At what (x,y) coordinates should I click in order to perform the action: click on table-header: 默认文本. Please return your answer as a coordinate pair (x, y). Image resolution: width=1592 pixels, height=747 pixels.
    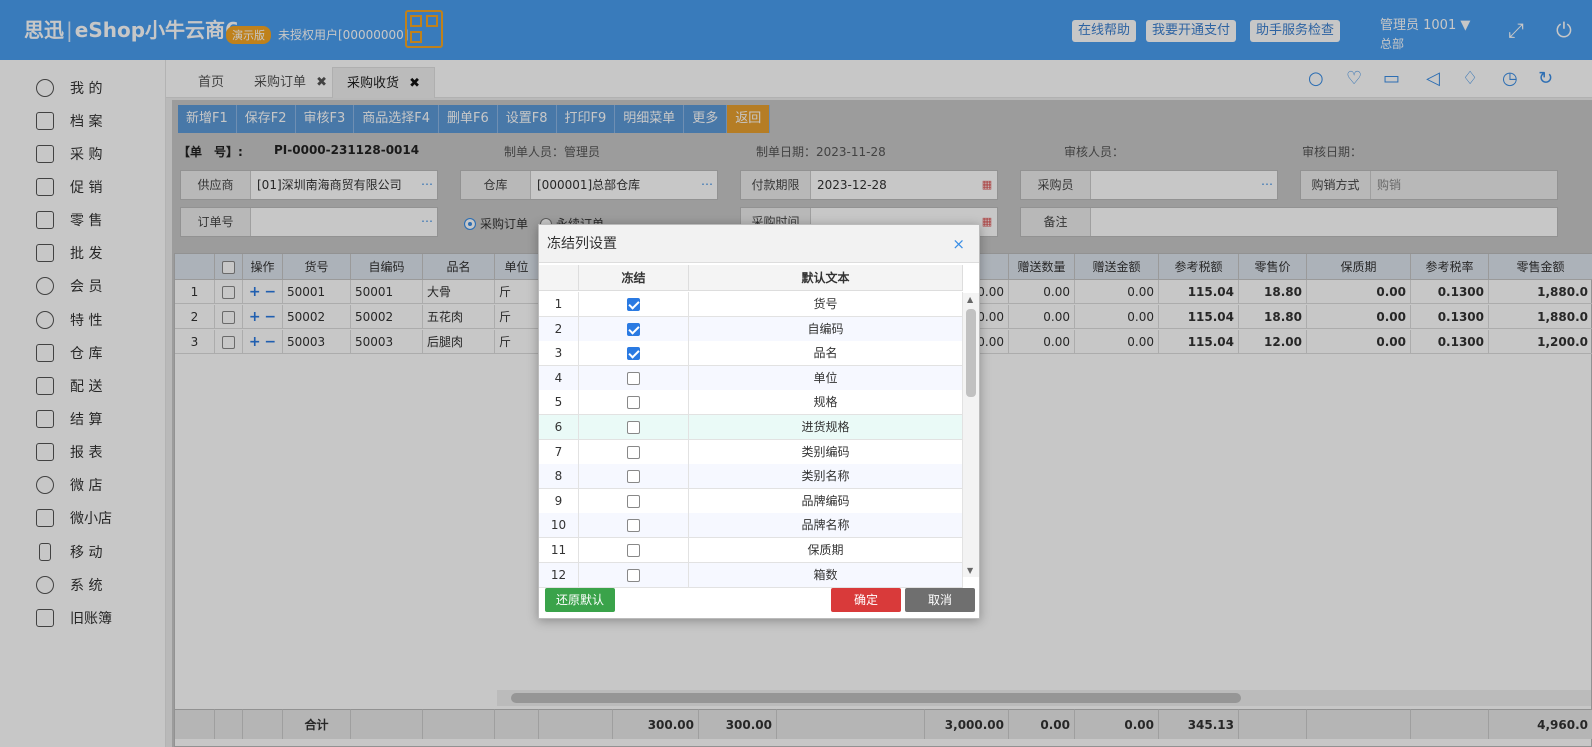
    Looking at the image, I should click on (826, 278).